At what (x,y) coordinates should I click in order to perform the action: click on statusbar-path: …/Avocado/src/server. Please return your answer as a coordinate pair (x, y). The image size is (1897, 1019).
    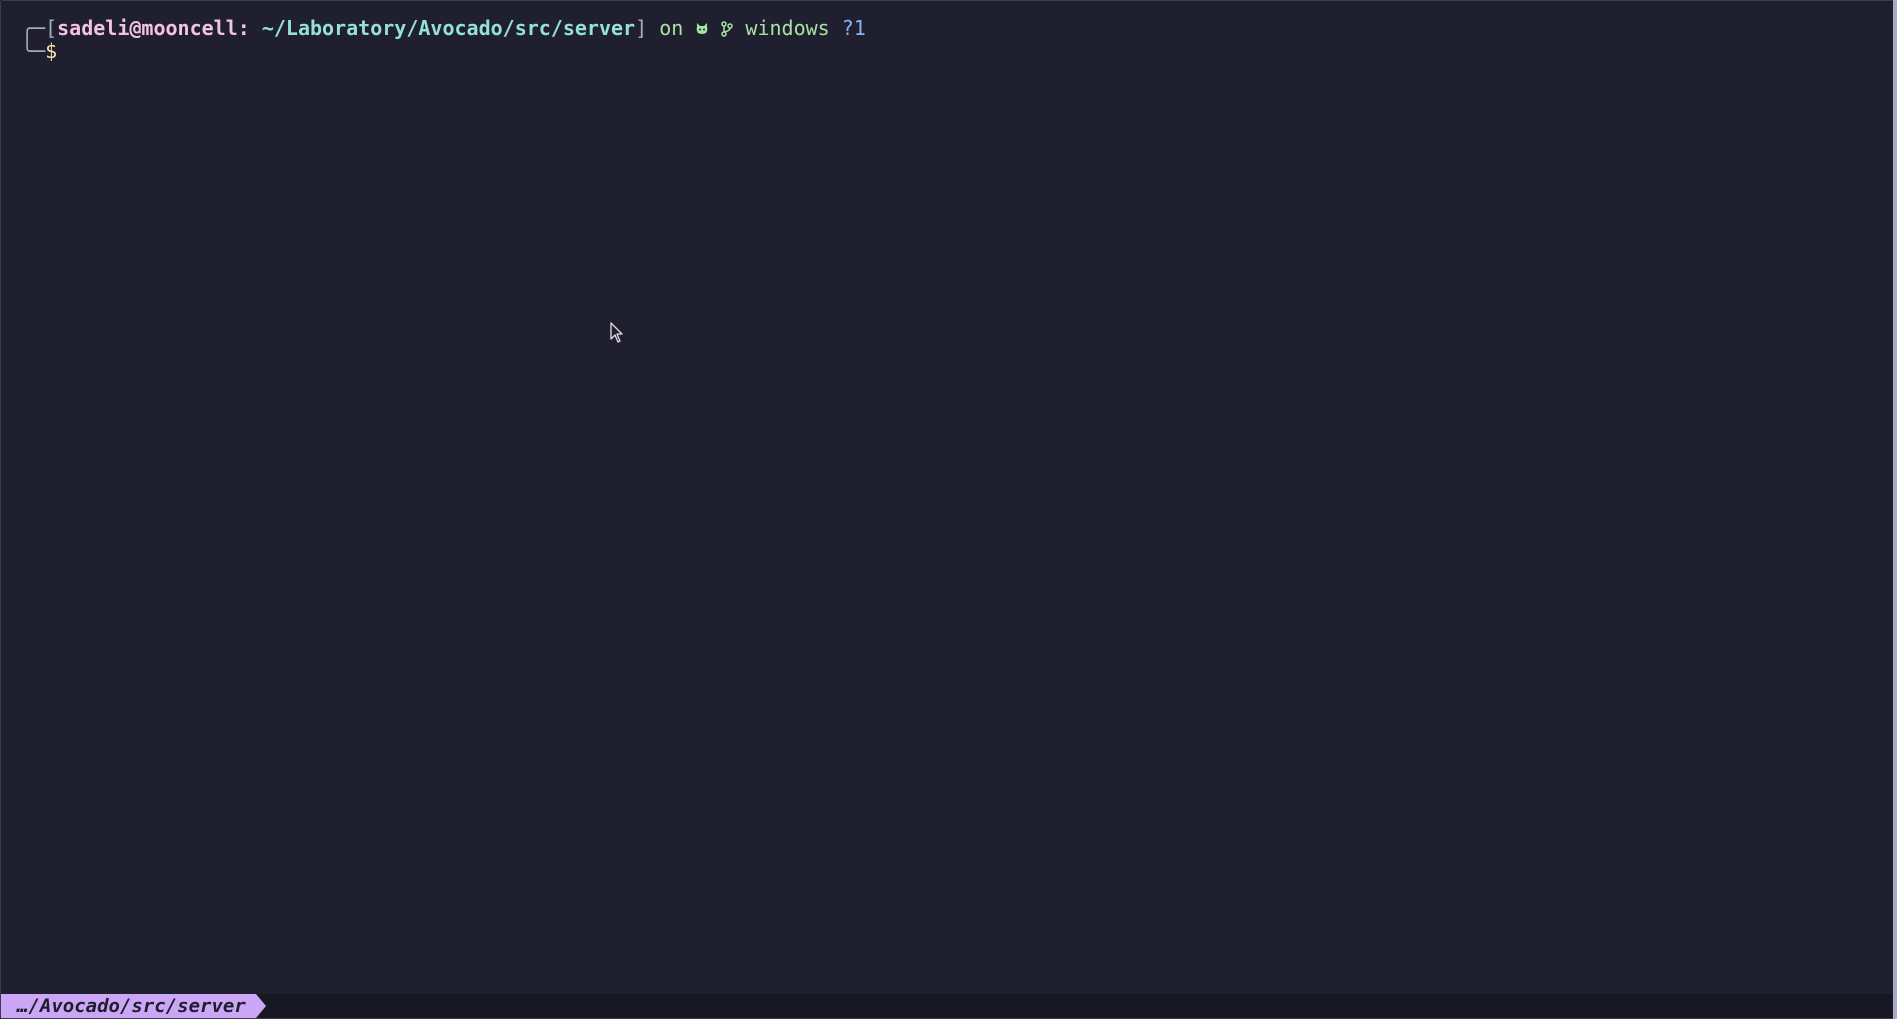
    Looking at the image, I should click on (128, 1006).